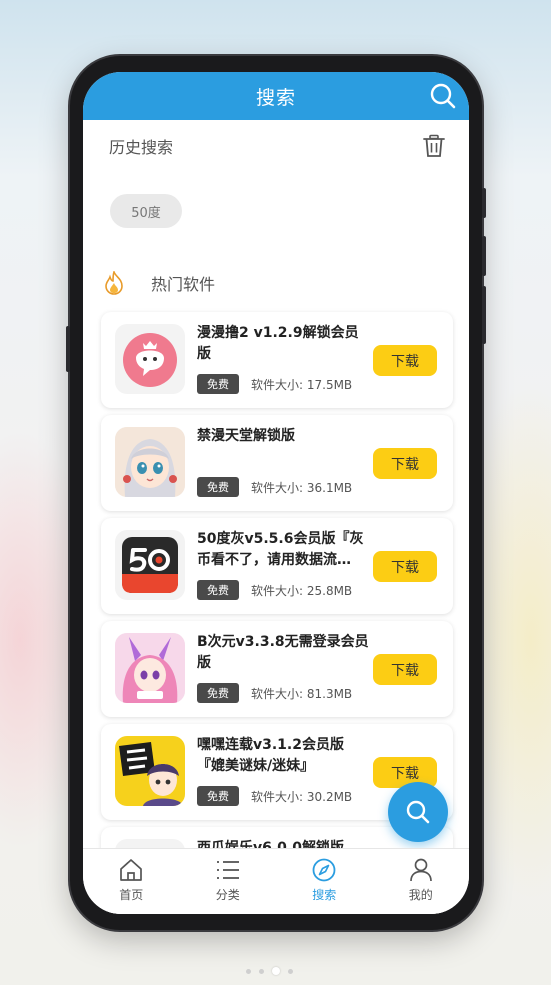  I want to click on side-button-top, so click(484, 203).